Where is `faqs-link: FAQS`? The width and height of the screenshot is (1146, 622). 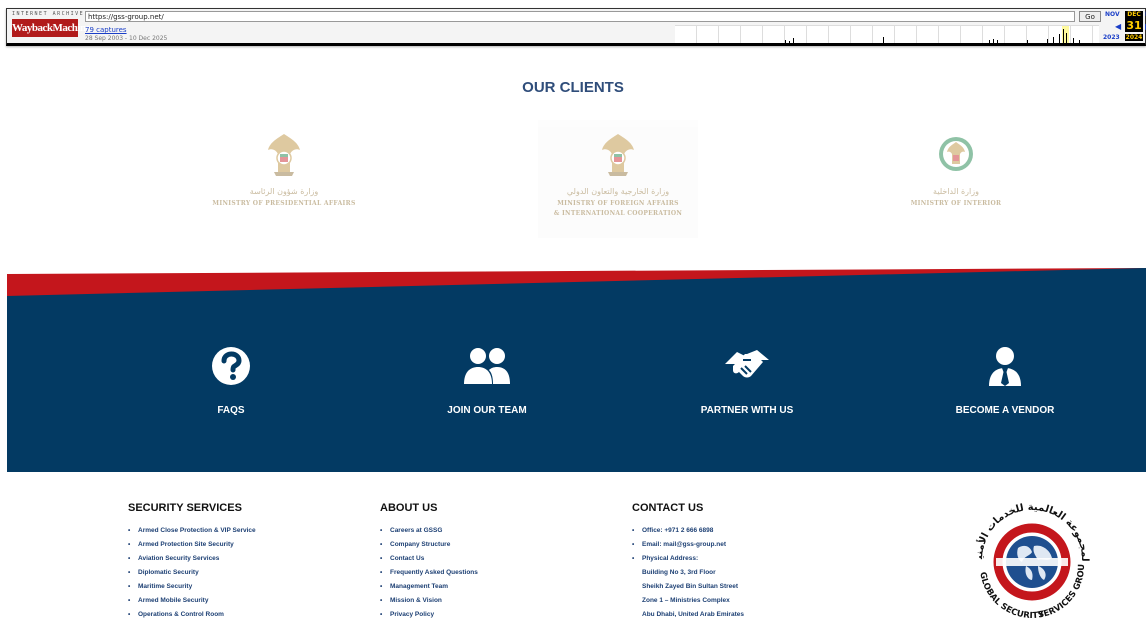 faqs-link: FAQS is located at coordinates (231, 381).